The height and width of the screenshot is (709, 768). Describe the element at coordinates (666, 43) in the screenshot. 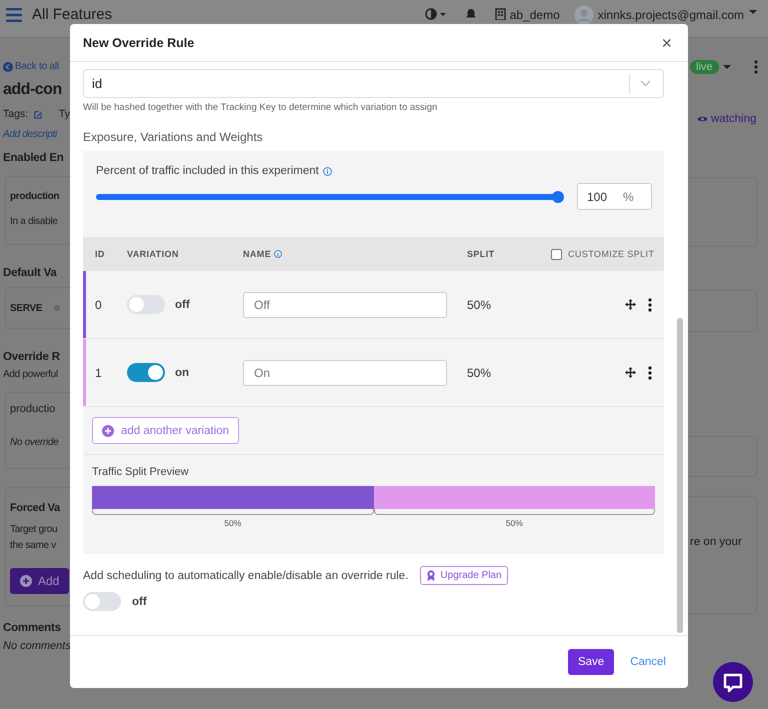

I see `close-button: ×` at that location.